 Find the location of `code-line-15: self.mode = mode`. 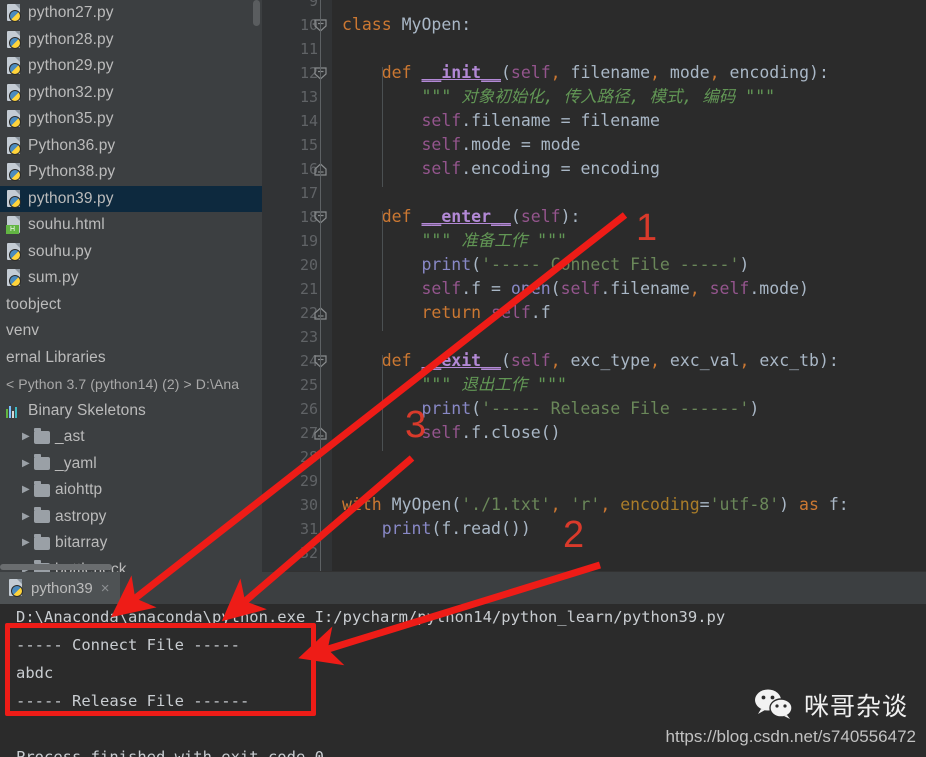

code-line-15: self.mode = mode is located at coordinates (461, 145).